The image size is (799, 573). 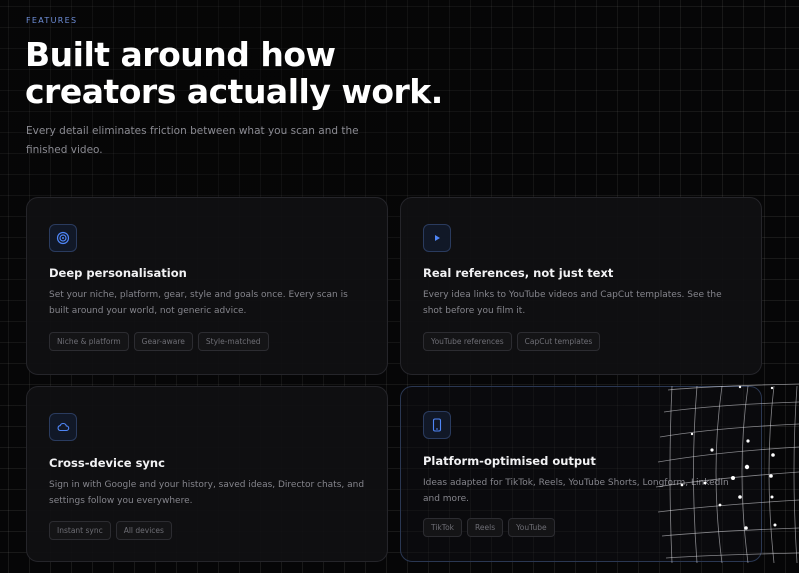 I want to click on tag-list: YouTube references CapCut templates, so click(x=512, y=341).